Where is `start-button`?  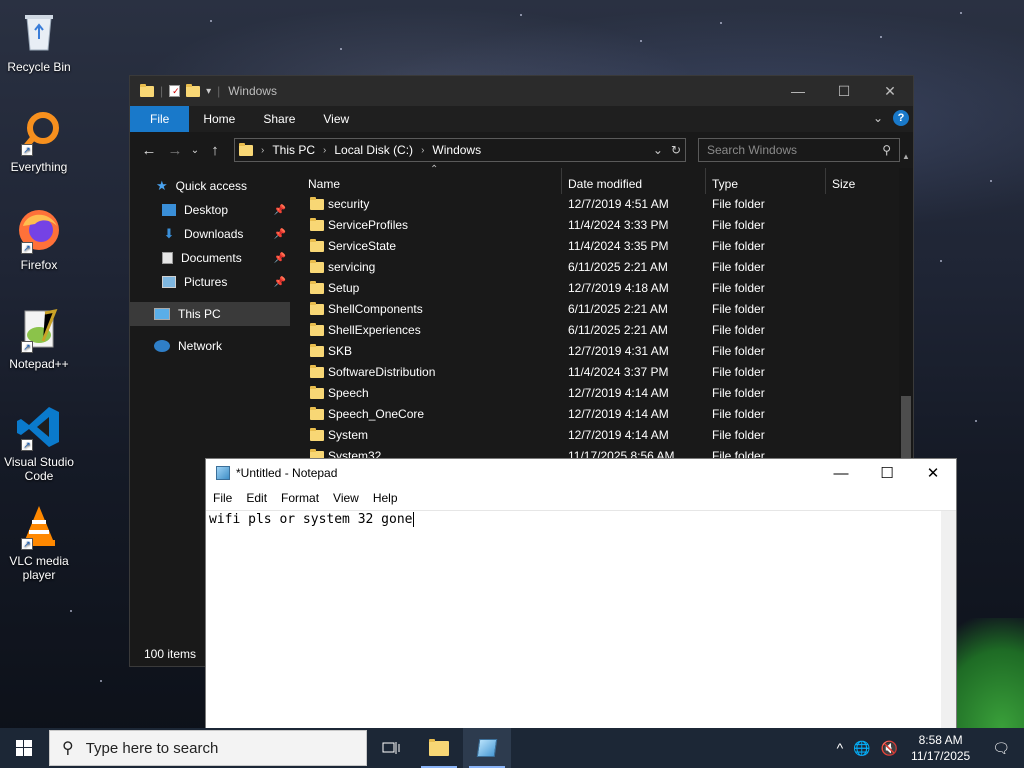
start-button is located at coordinates (24, 748).